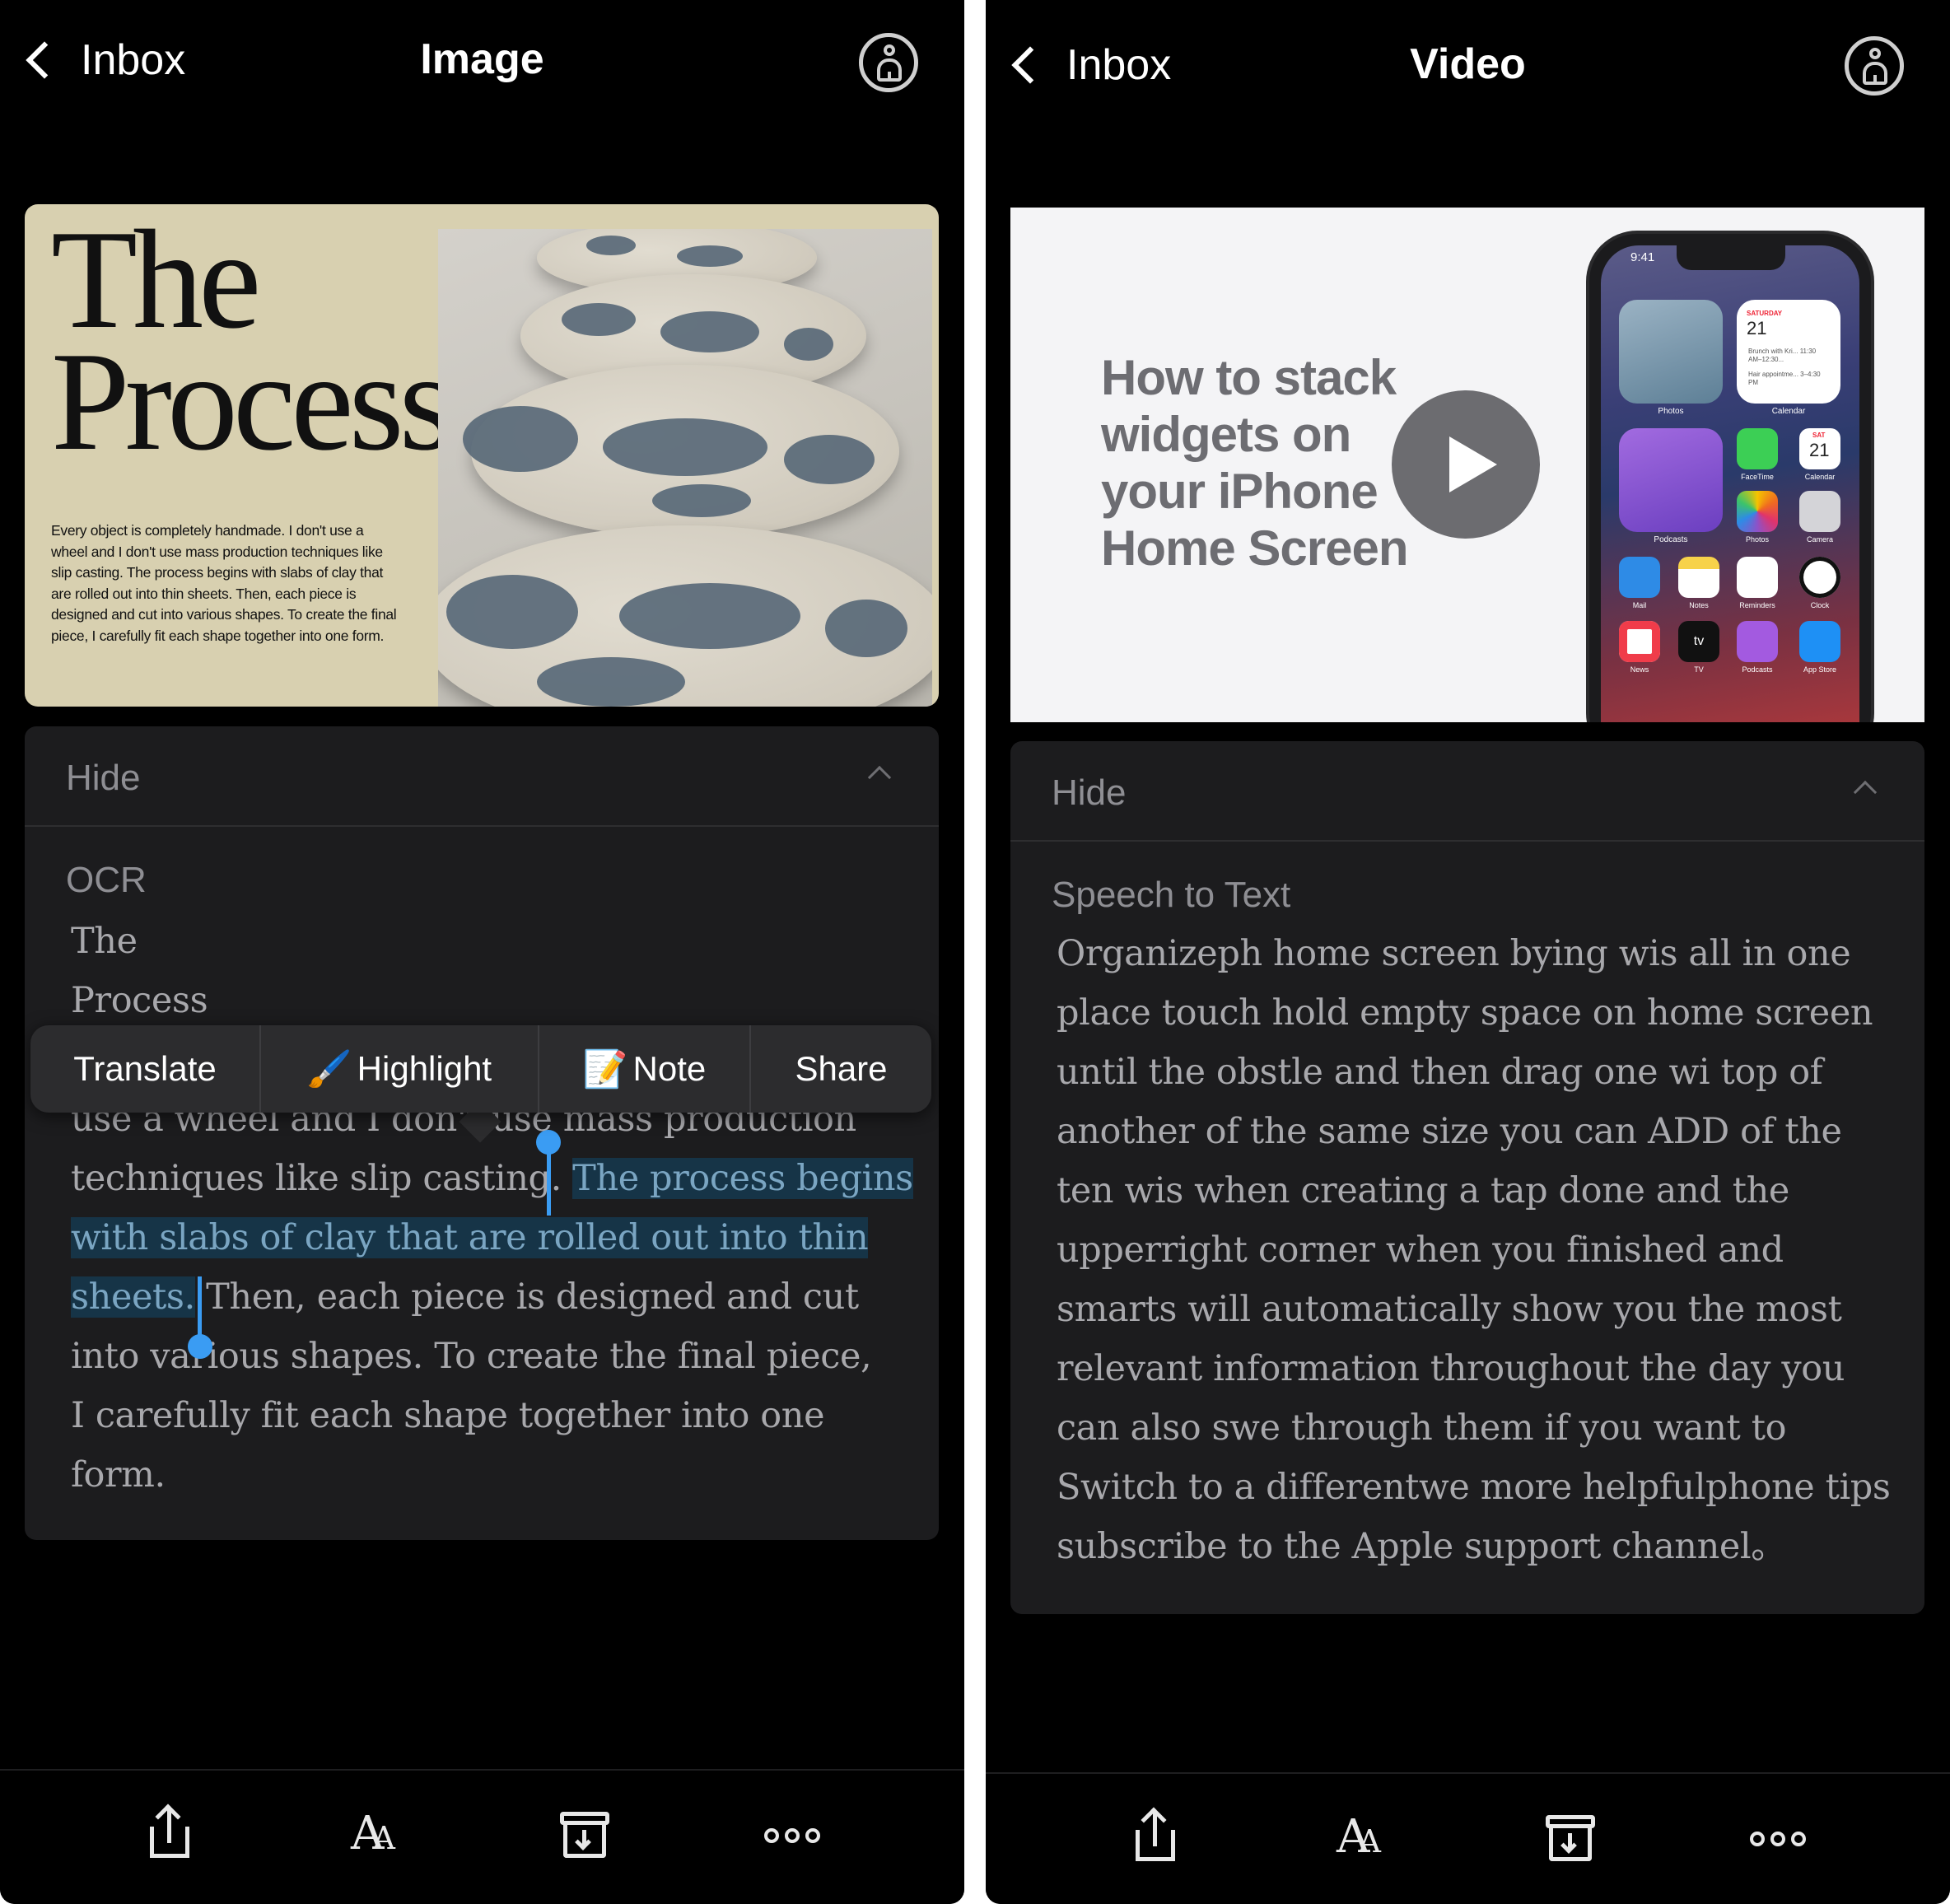 This screenshot has width=1950, height=1904. Describe the element at coordinates (670, 1068) in the screenshot. I see `note-label: Note` at that location.